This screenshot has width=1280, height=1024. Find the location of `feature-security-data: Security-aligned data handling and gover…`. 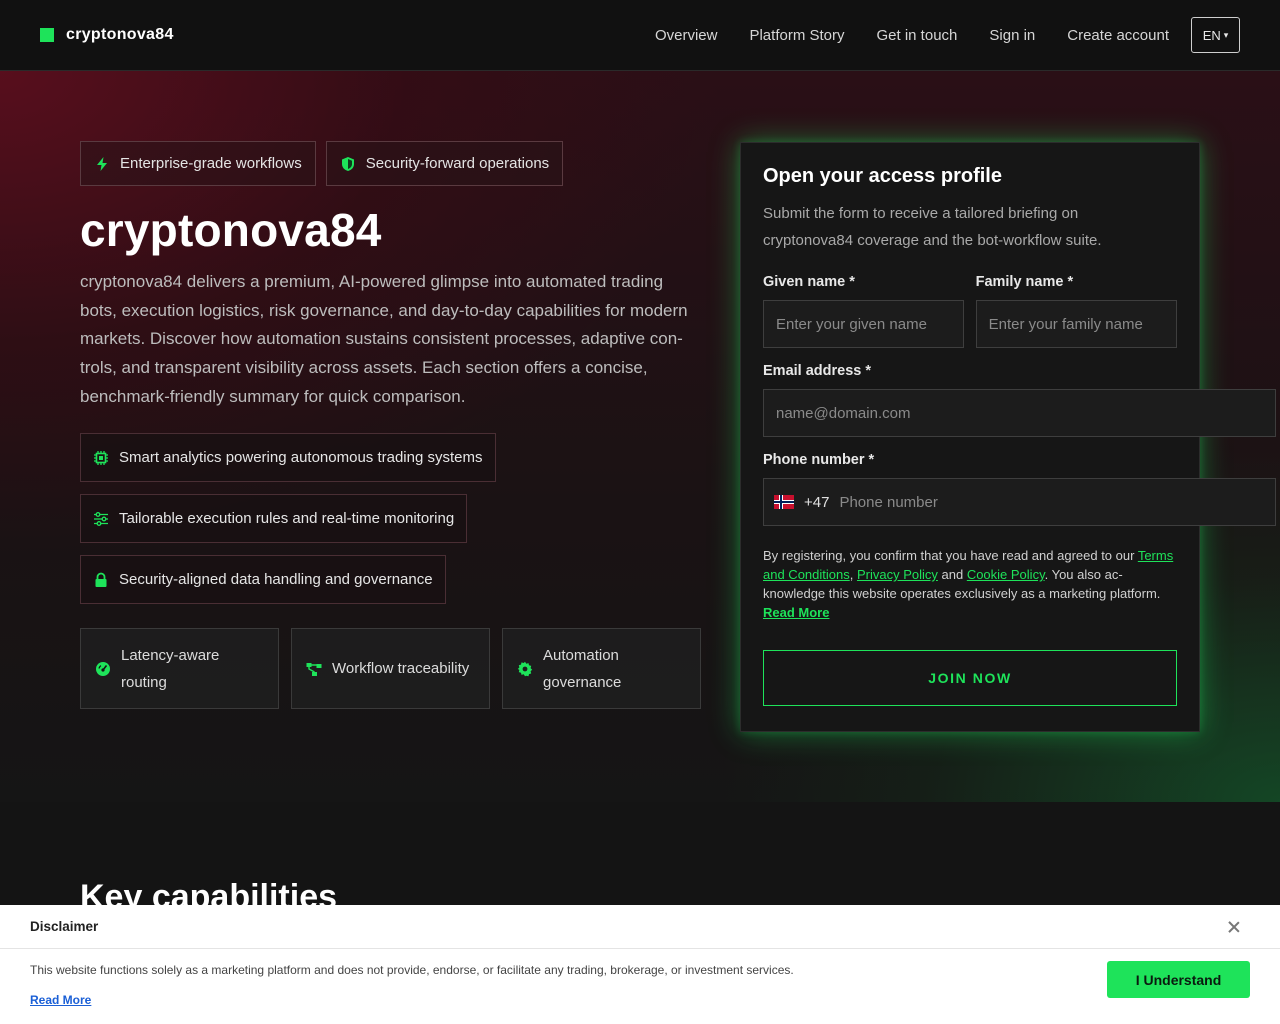

feature-security-data: Security-aligned data handling and gover… is located at coordinates (263, 579).